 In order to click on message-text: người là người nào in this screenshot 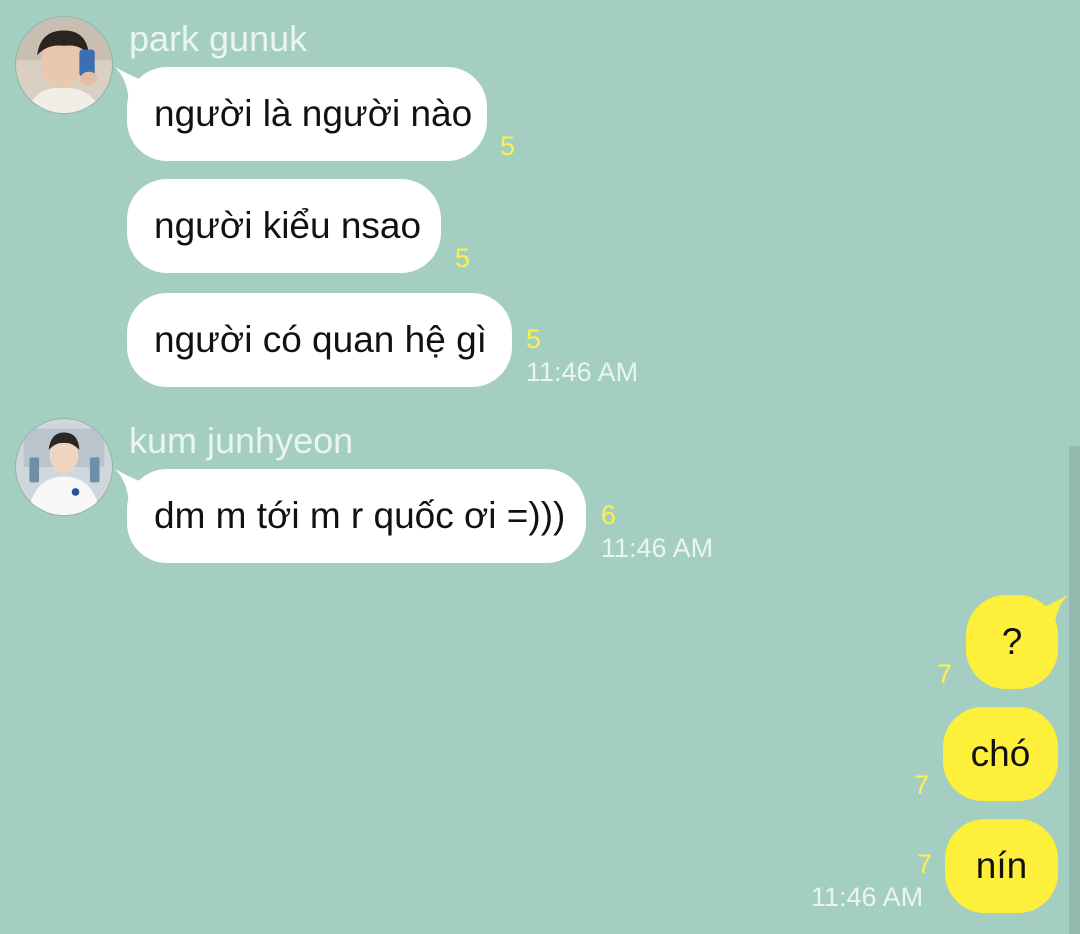, I will do `click(313, 113)`.